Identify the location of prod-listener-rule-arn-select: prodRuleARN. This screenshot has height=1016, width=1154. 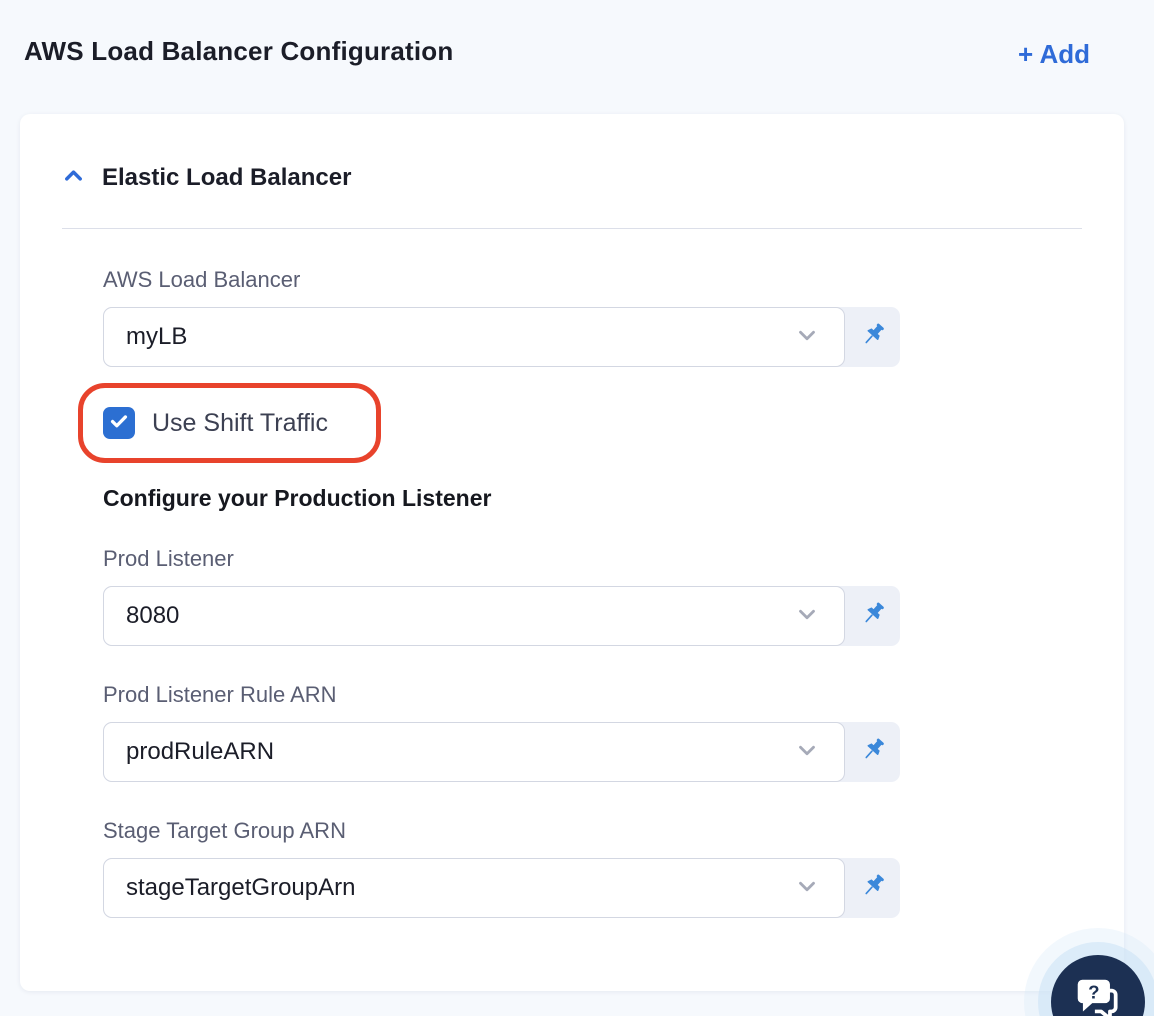
(474, 752).